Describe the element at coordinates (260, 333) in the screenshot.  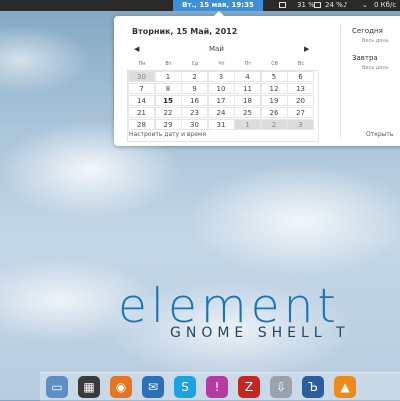
I see `desktop-tagline: GNOME SHELL T` at that location.